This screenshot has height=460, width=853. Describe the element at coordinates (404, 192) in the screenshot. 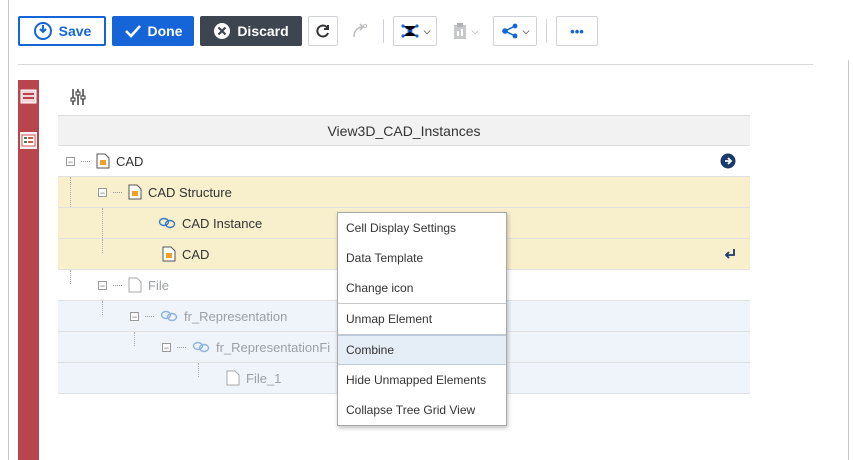

I see `tree-row-cad-structure: − CAD Structure` at that location.